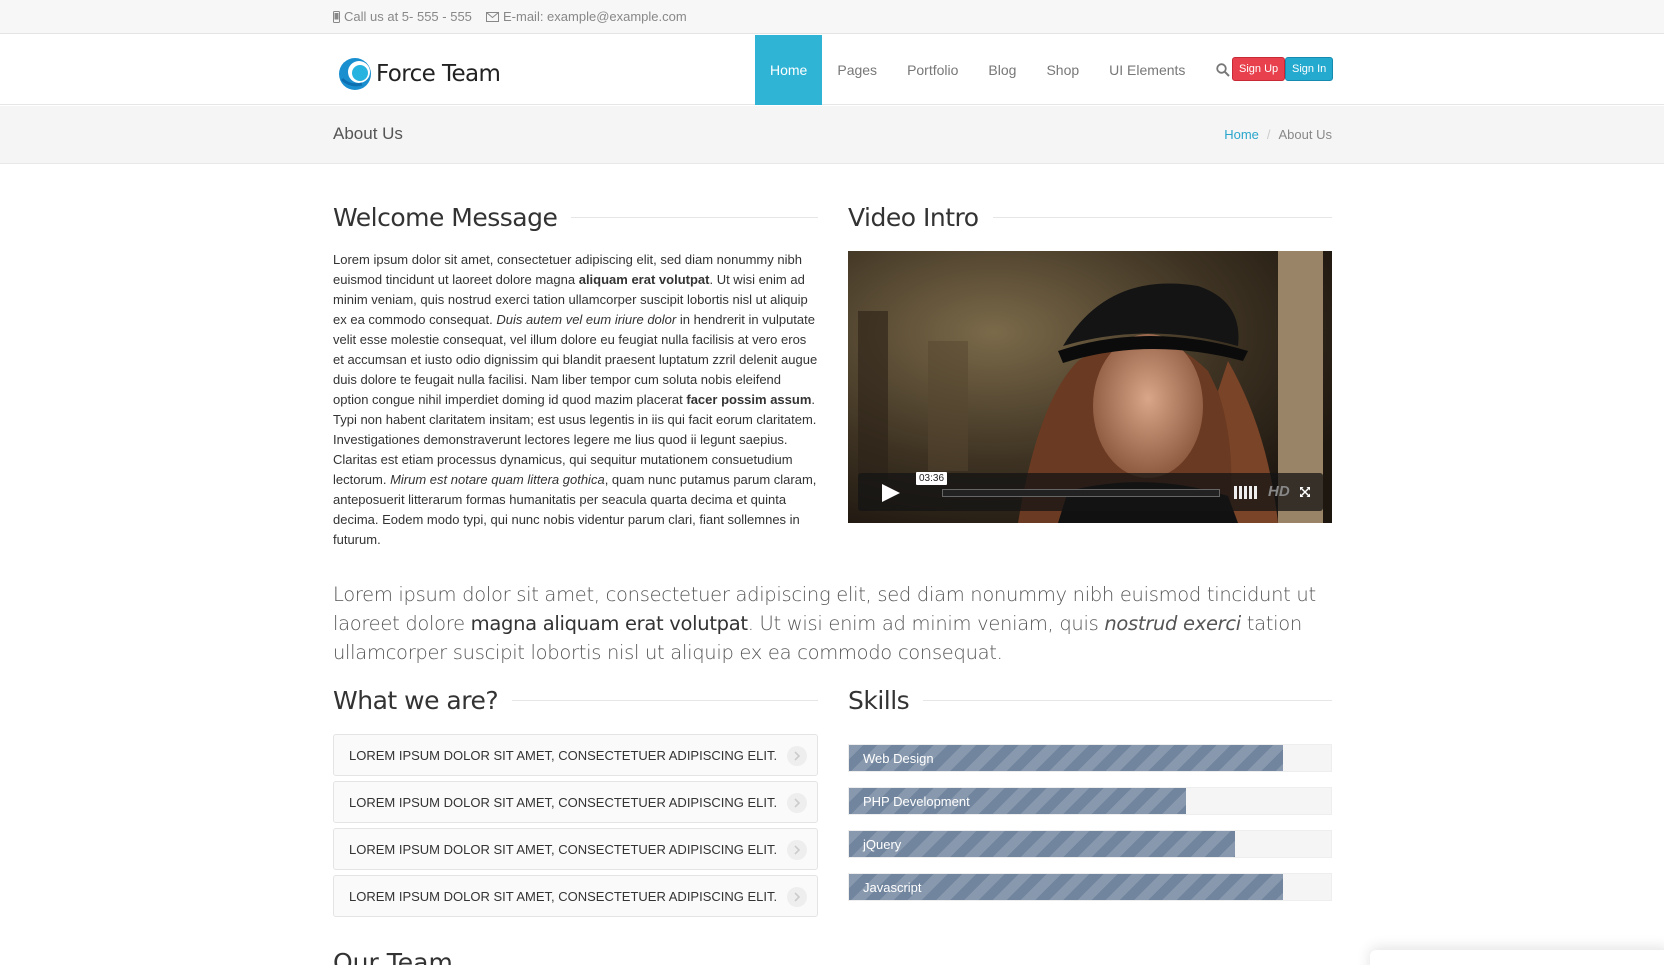 The width and height of the screenshot is (1664, 965). Describe the element at coordinates (497, 479) in the screenshot. I see `welcome-italic-2: Mirum est notare quam littera gothica` at that location.